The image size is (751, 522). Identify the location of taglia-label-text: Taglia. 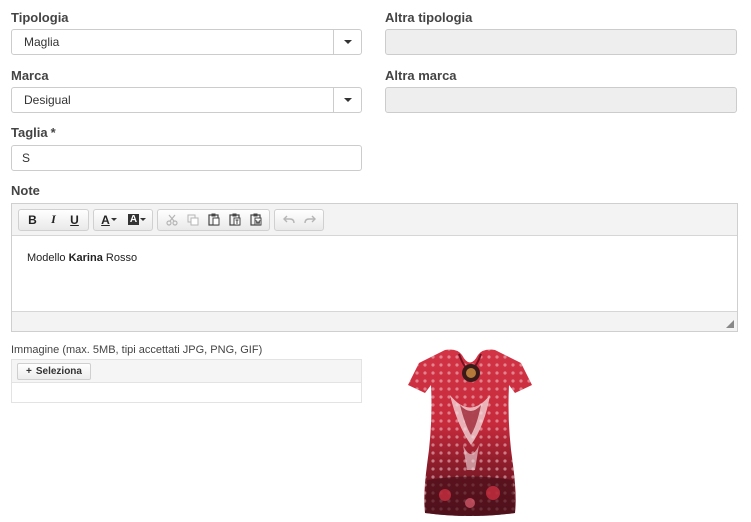
(29, 132).